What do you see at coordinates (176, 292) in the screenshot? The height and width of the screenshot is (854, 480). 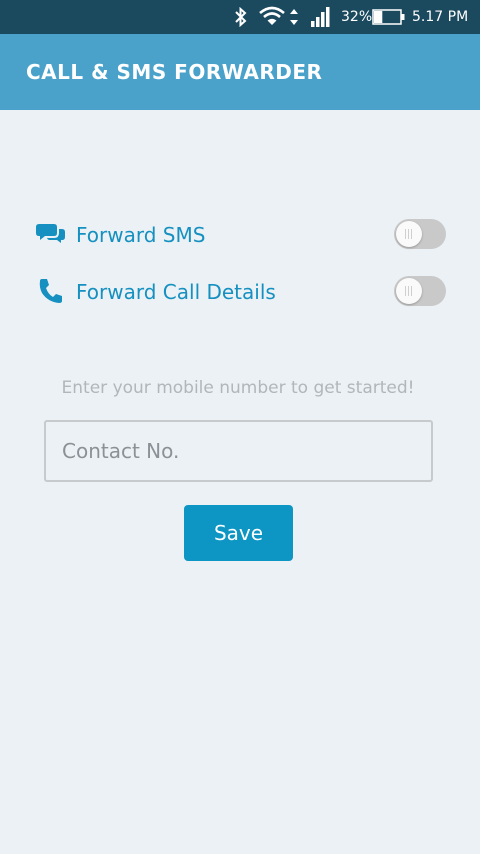 I see `forward-call-details-label: Forward Call Details` at bounding box center [176, 292].